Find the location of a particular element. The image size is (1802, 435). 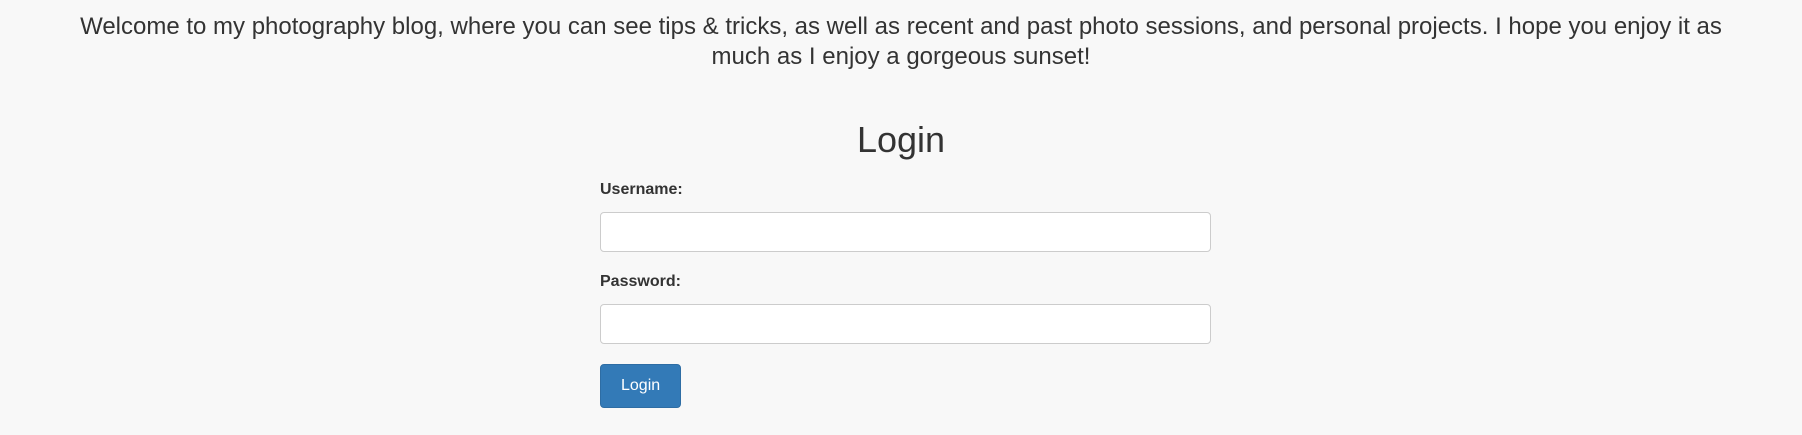

password-input is located at coordinates (905, 324).